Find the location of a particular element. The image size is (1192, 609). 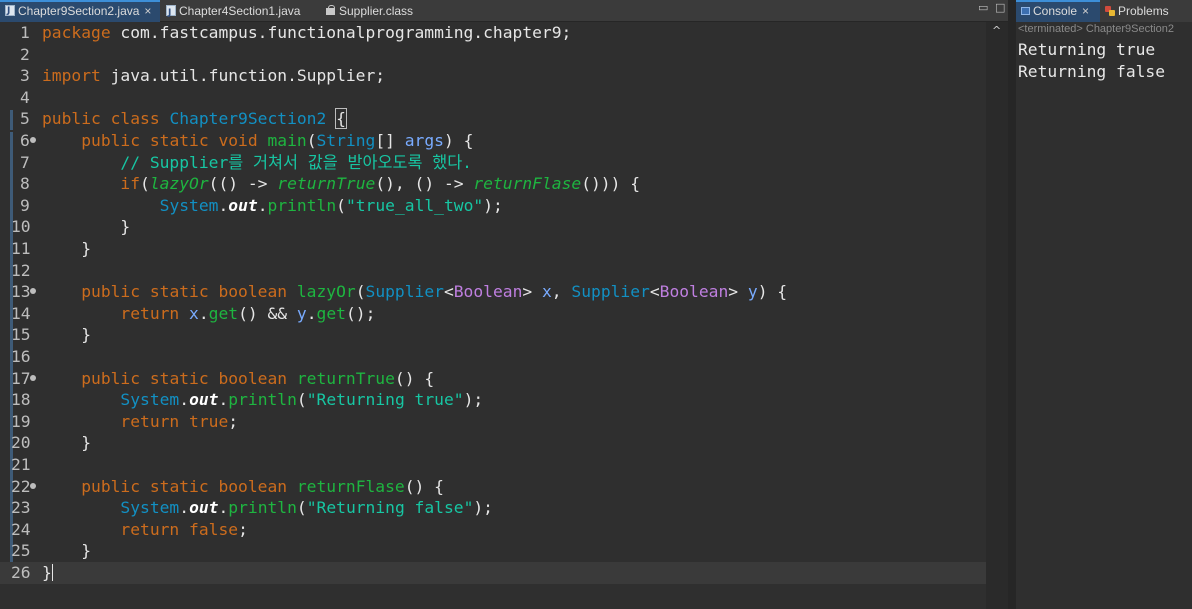

line-number: 20 is located at coordinates (21, 443).